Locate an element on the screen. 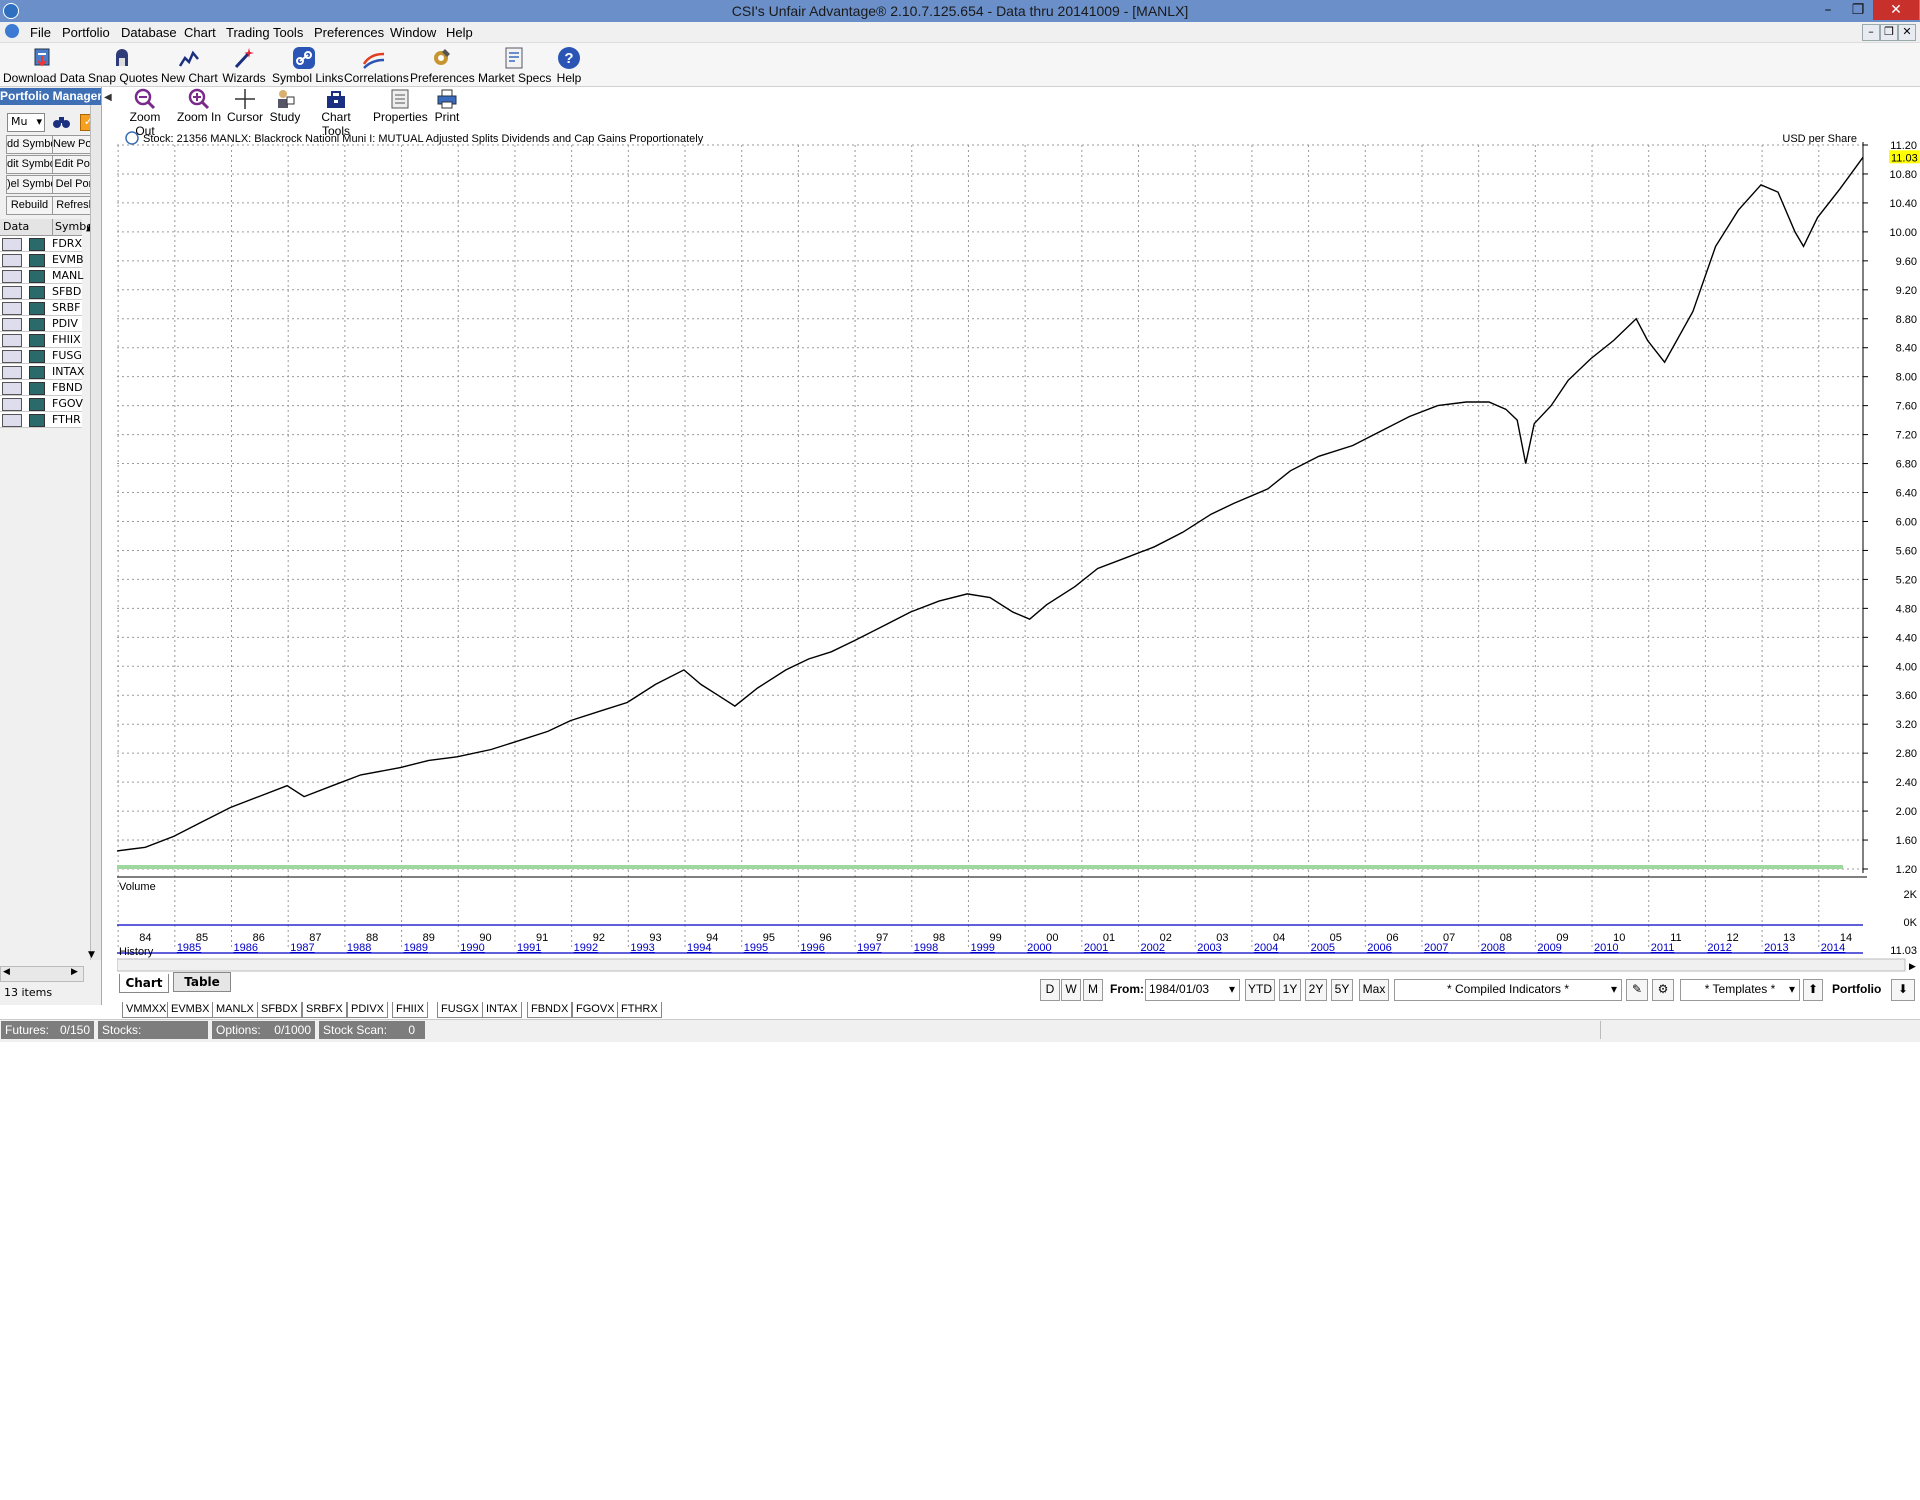  menu-help: Help is located at coordinates (459, 32).